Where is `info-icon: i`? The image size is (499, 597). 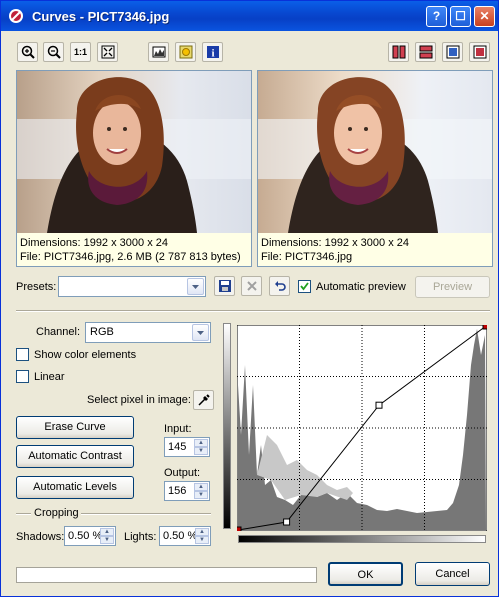 info-icon: i is located at coordinates (212, 53).